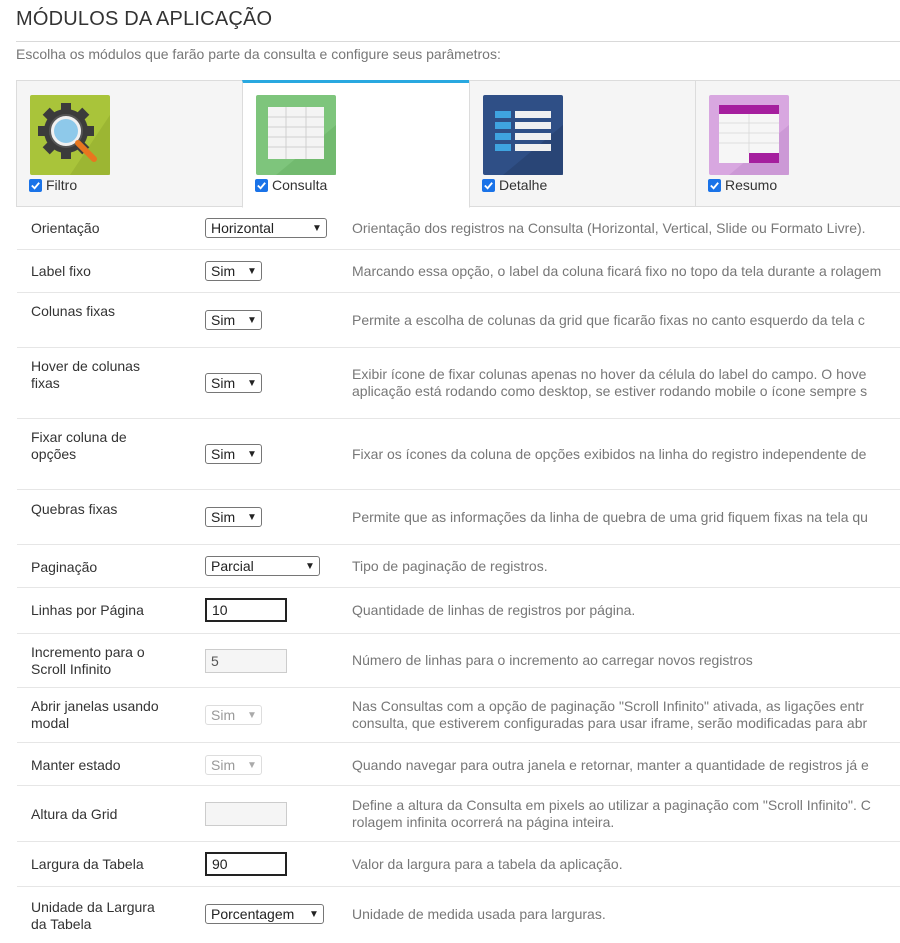  Describe the element at coordinates (87, 610) in the screenshot. I see `setting-label: Linhas por Página` at that location.